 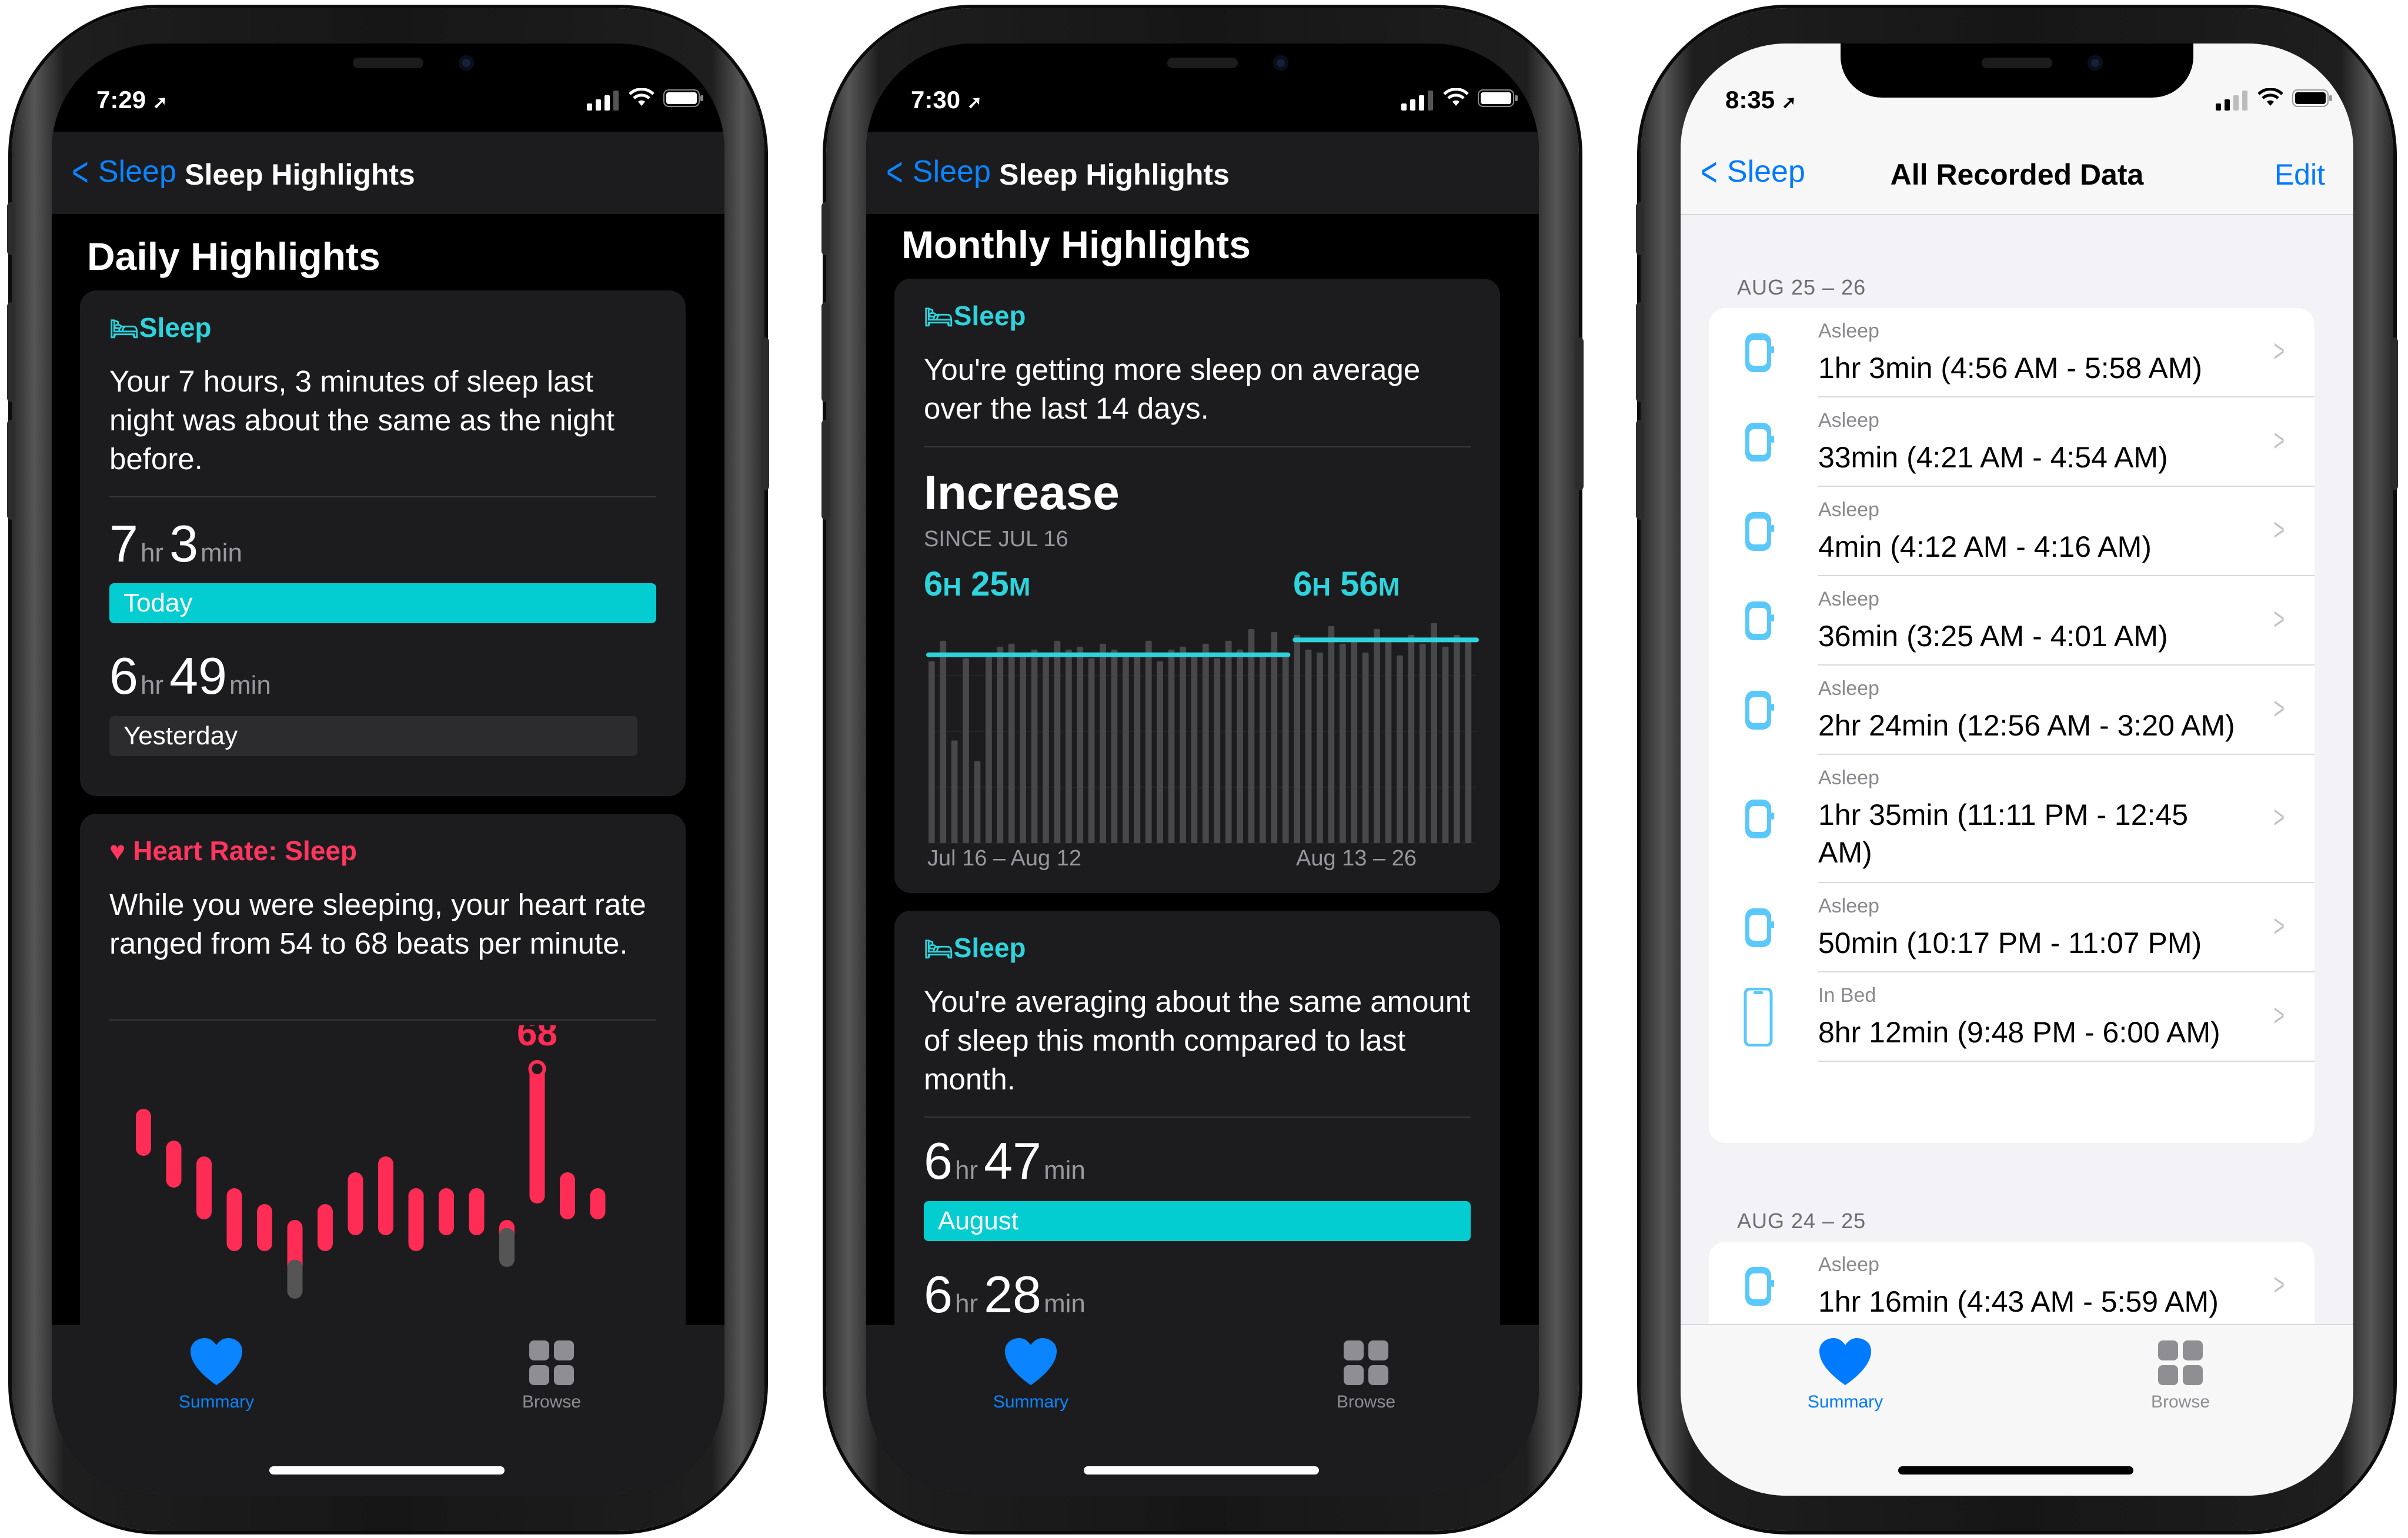 What do you see at coordinates (2012, 710) in the screenshot?
I see `record-row: Asleep 2hr 24min (12:56 AM - 3:20 AM) >` at bounding box center [2012, 710].